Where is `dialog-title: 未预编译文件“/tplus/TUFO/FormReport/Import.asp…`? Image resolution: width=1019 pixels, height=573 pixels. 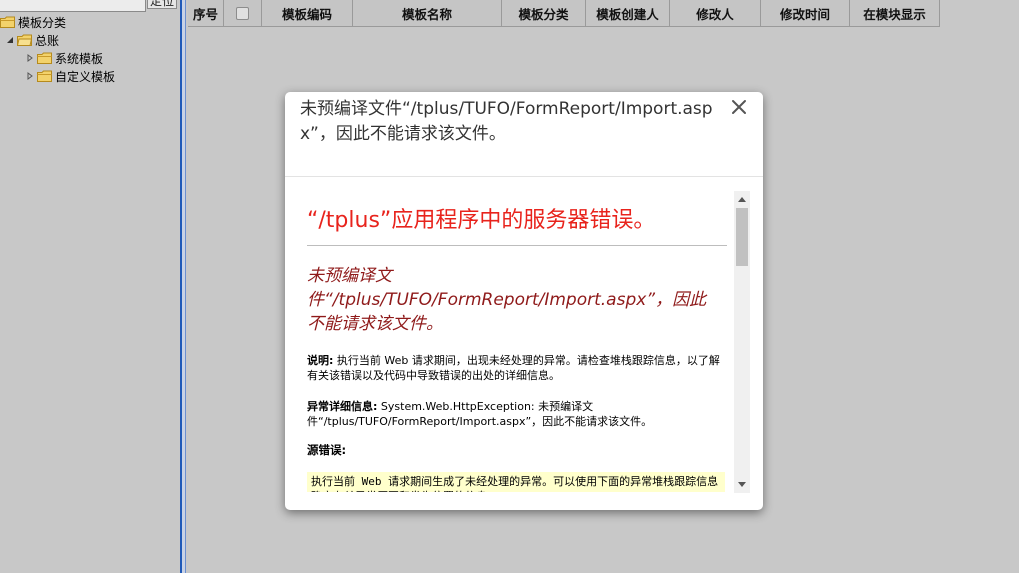
dialog-title: 未预编译文件“/tplus/TUFO/FormReport/Import.asp… is located at coordinates (506, 121).